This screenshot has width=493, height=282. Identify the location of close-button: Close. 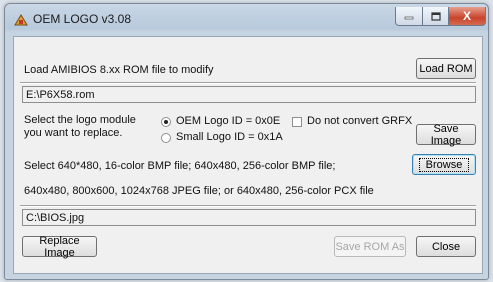
(446, 246).